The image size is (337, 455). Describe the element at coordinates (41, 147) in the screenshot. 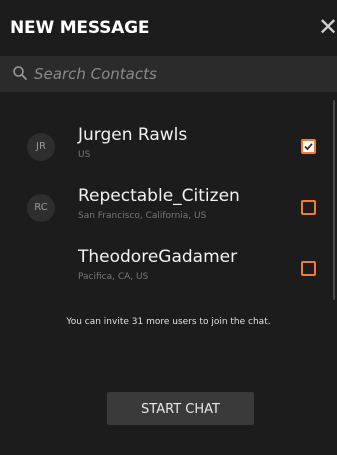

I see `avatar: JR` at that location.